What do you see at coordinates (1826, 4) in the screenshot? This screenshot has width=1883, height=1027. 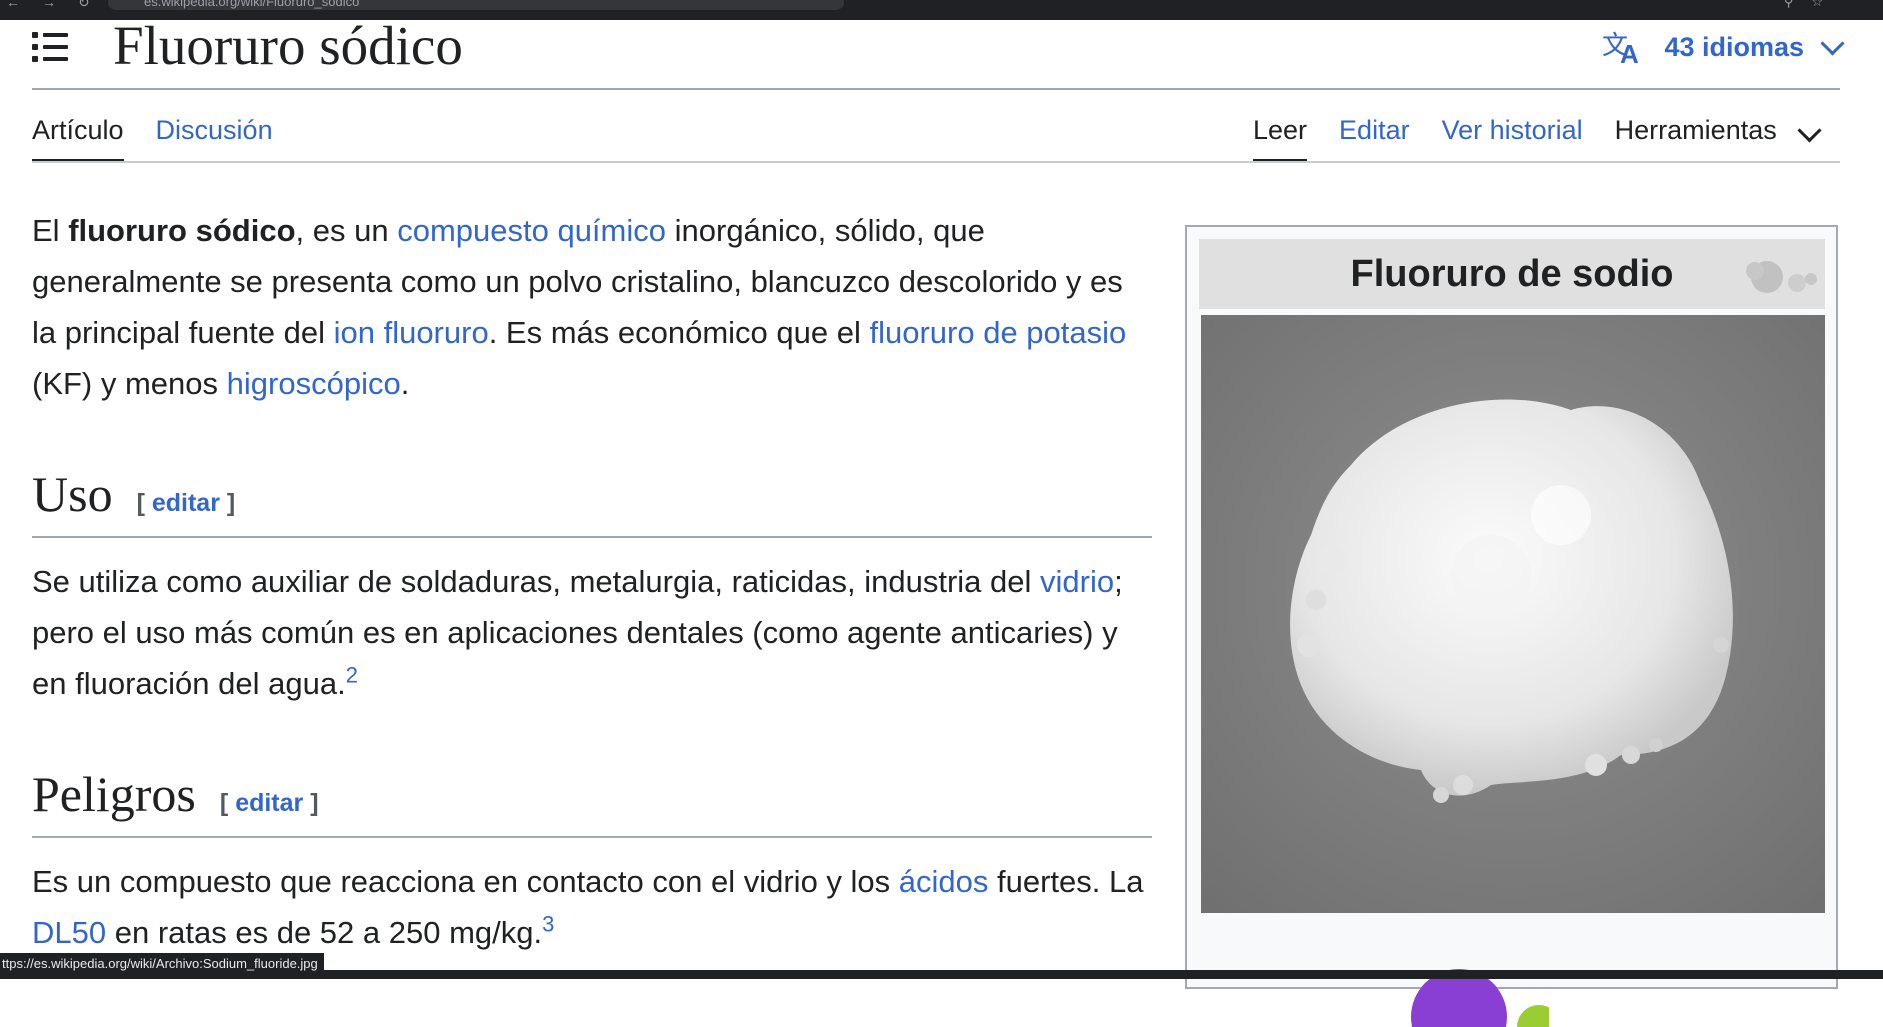 I see `star-icon: ☆` at bounding box center [1826, 4].